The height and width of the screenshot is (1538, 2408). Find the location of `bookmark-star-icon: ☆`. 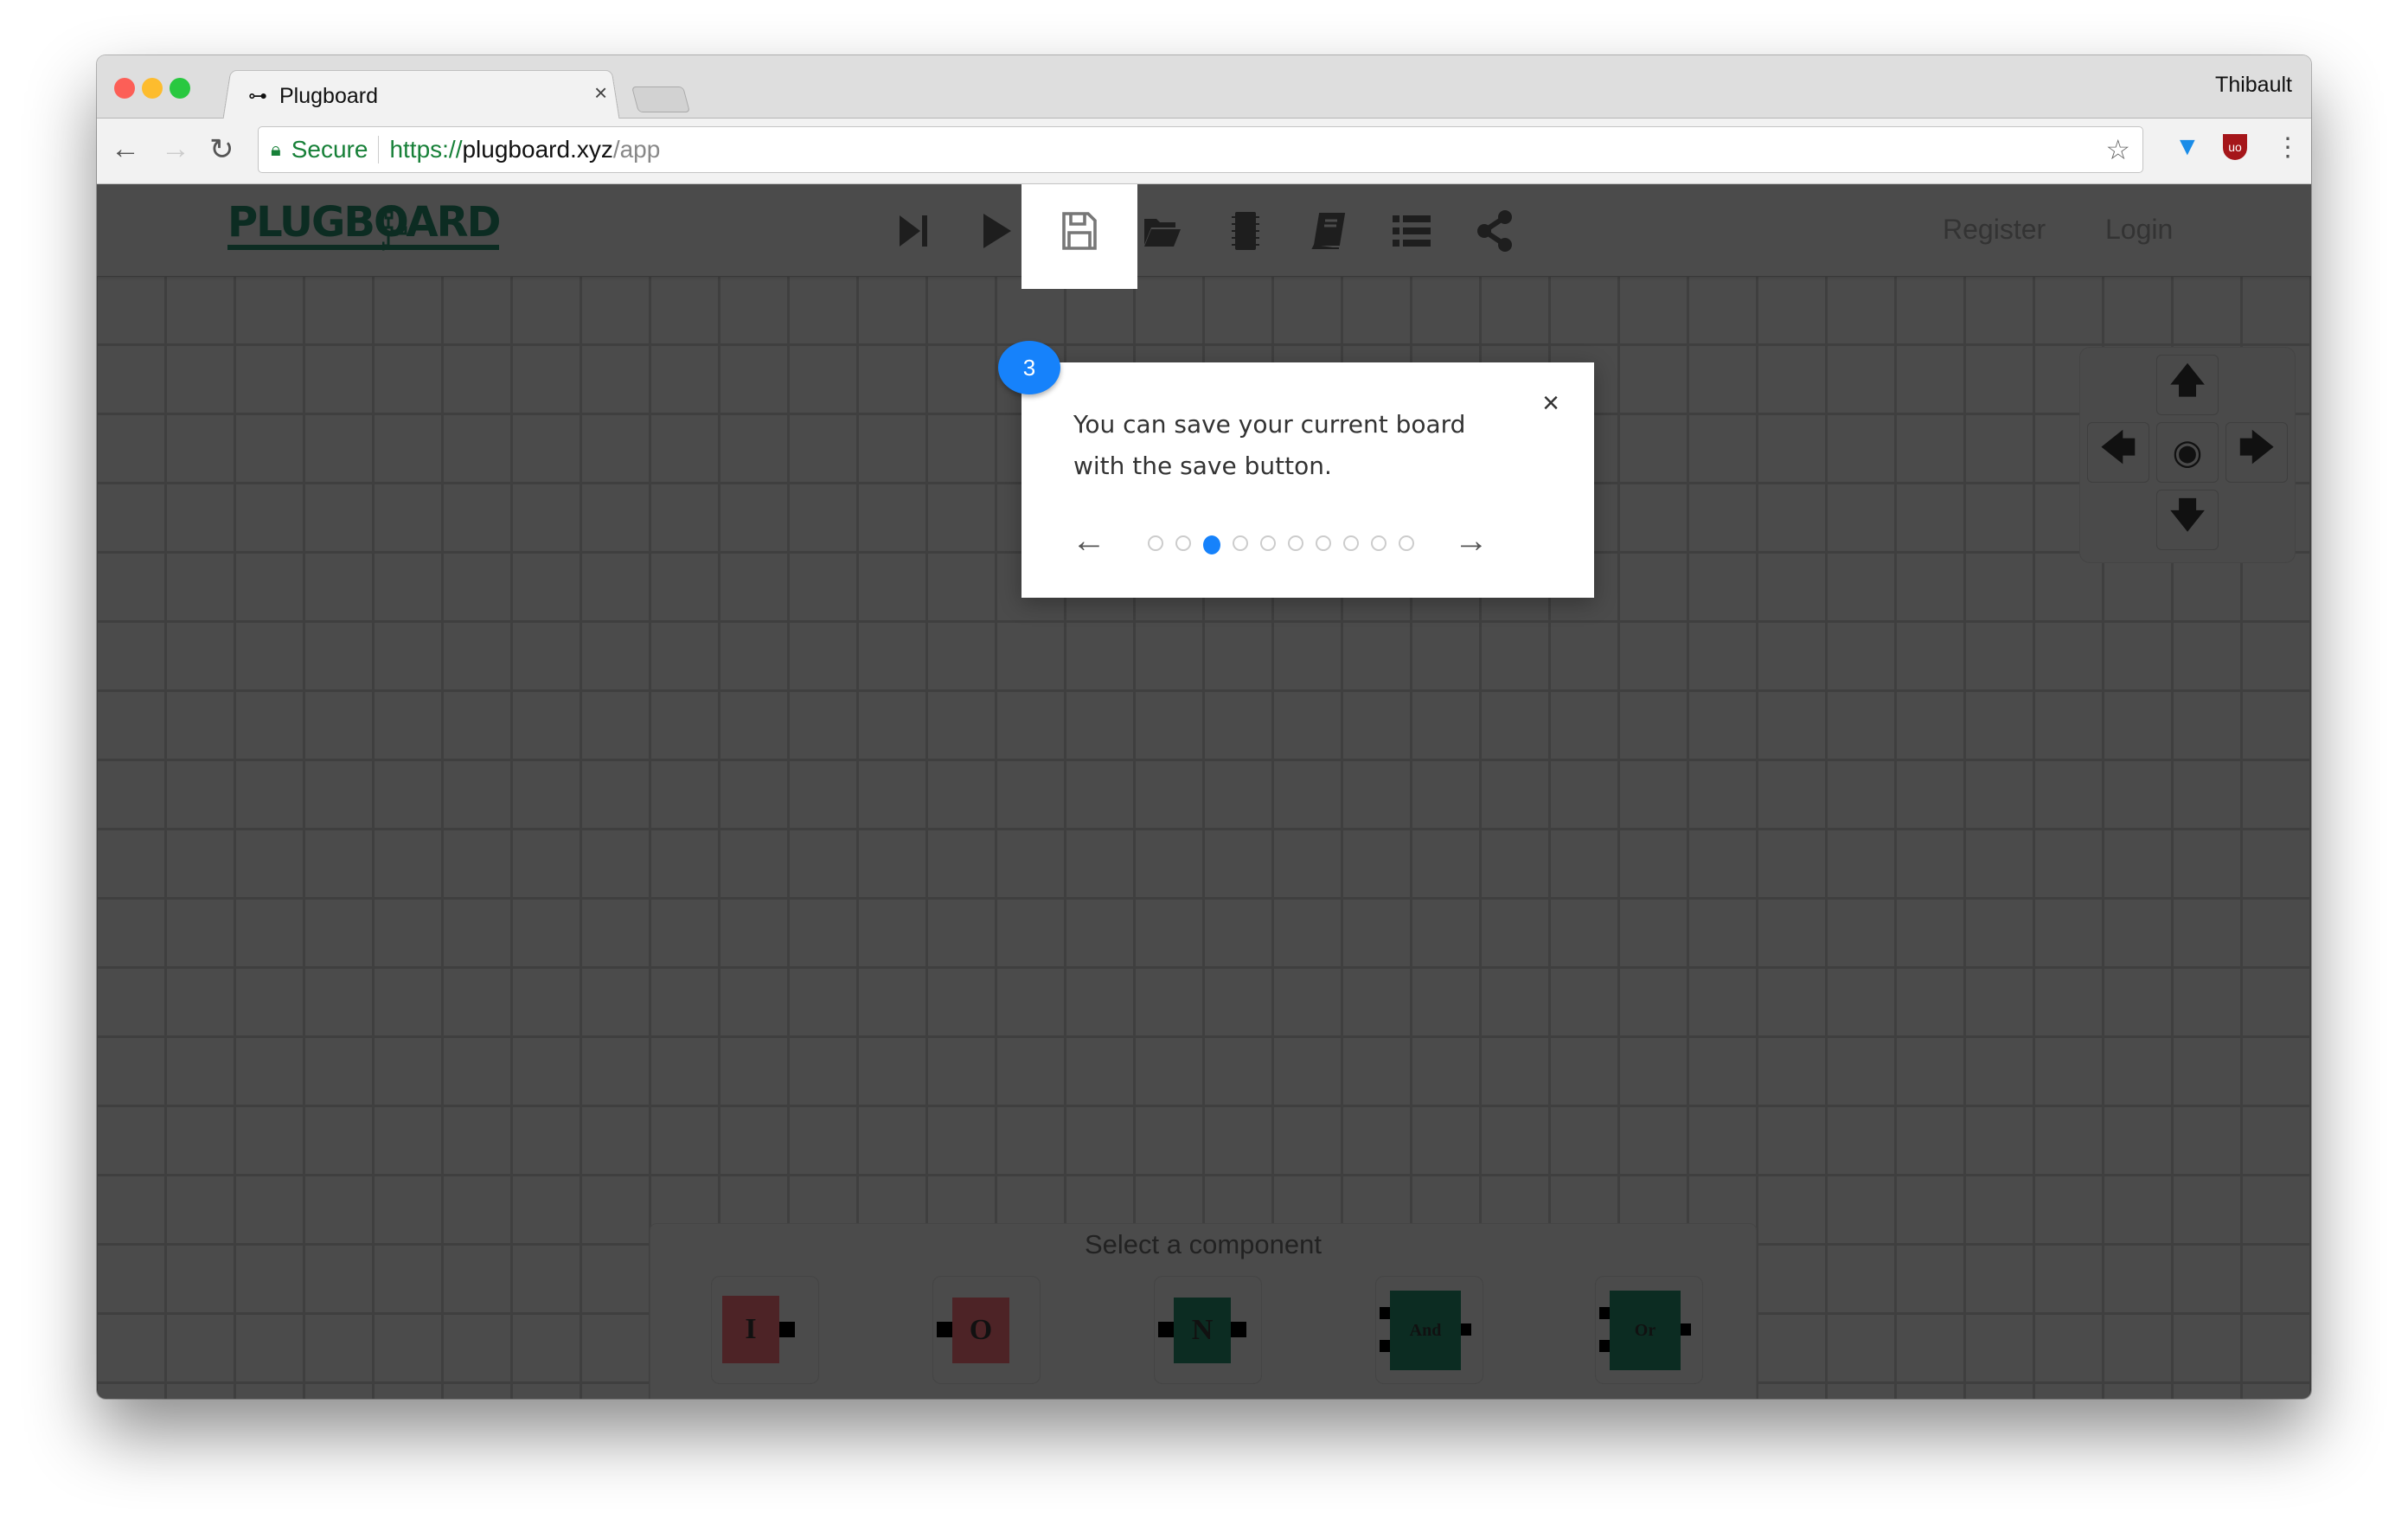

bookmark-star-icon: ☆ is located at coordinates (2117, 149).